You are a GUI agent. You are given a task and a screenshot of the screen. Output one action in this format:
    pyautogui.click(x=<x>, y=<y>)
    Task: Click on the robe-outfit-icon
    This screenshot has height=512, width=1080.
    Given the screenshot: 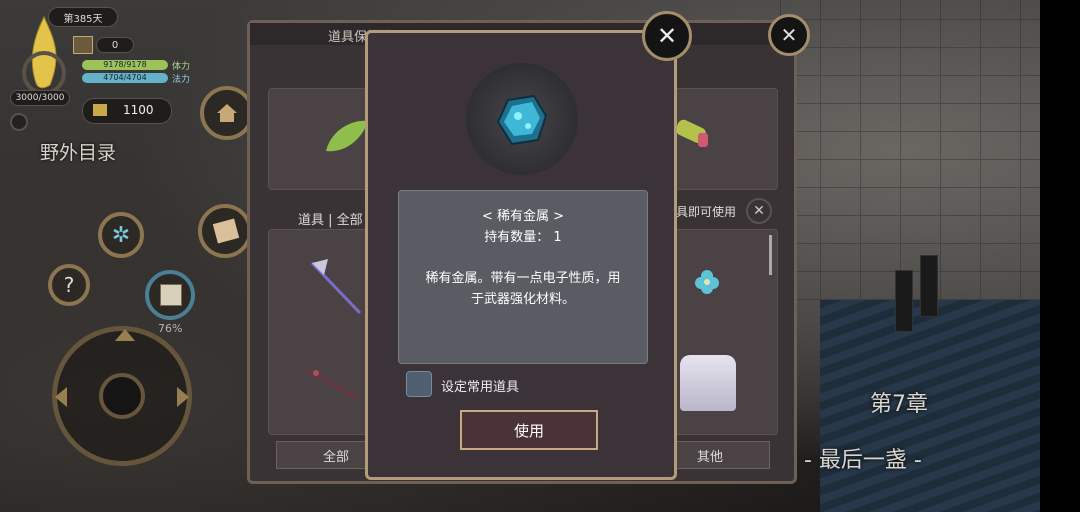 What is the action you would take?
    pyautogui.click(x=708, y=383)
    